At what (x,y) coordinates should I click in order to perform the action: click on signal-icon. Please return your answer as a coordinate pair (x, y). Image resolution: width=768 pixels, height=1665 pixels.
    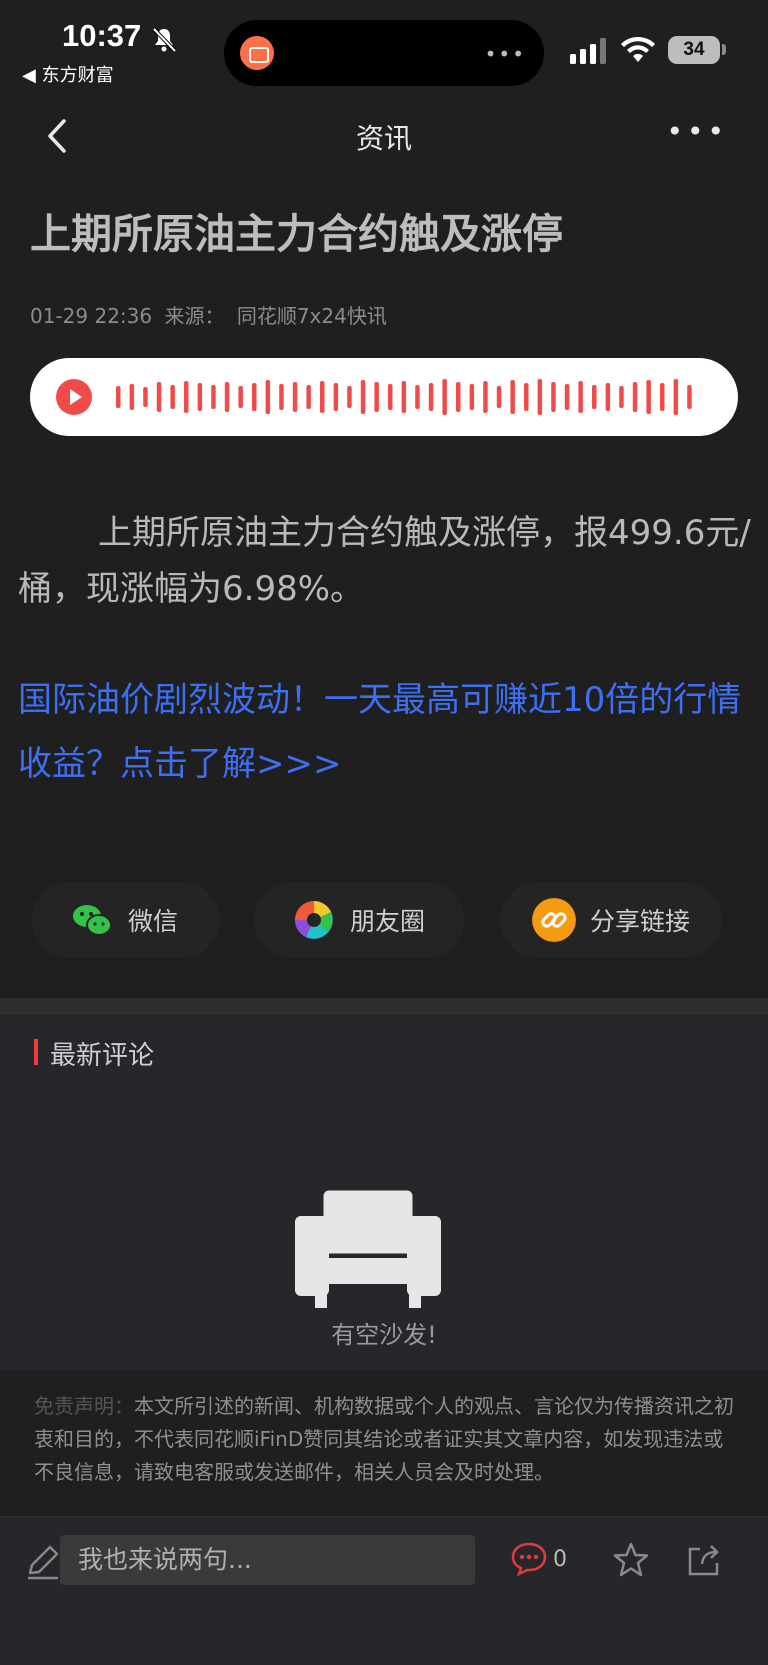
    Looking at the image, I should click on (588, 51).